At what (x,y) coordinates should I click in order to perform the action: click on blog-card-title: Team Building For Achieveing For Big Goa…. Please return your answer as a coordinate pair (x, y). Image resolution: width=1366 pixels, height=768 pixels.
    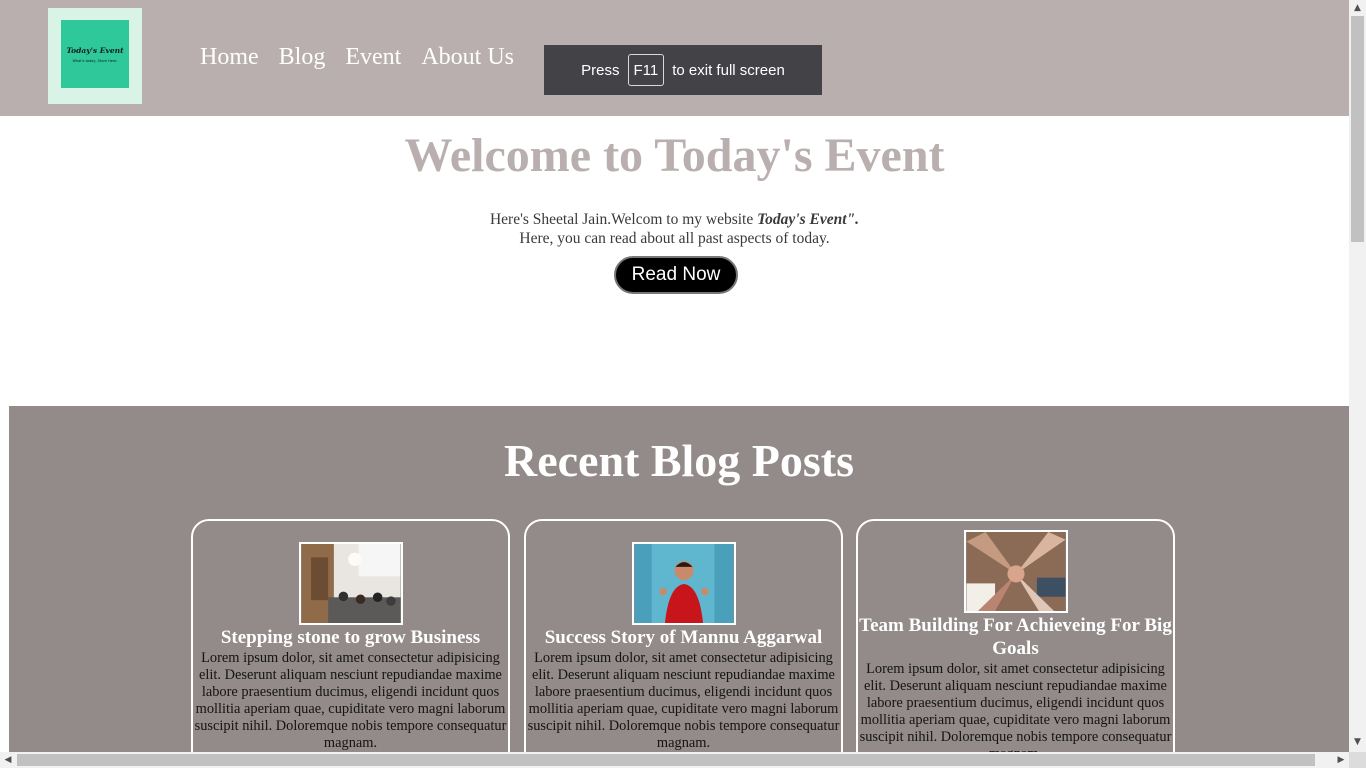
    Looking at the image, I should click on (1015, 637).